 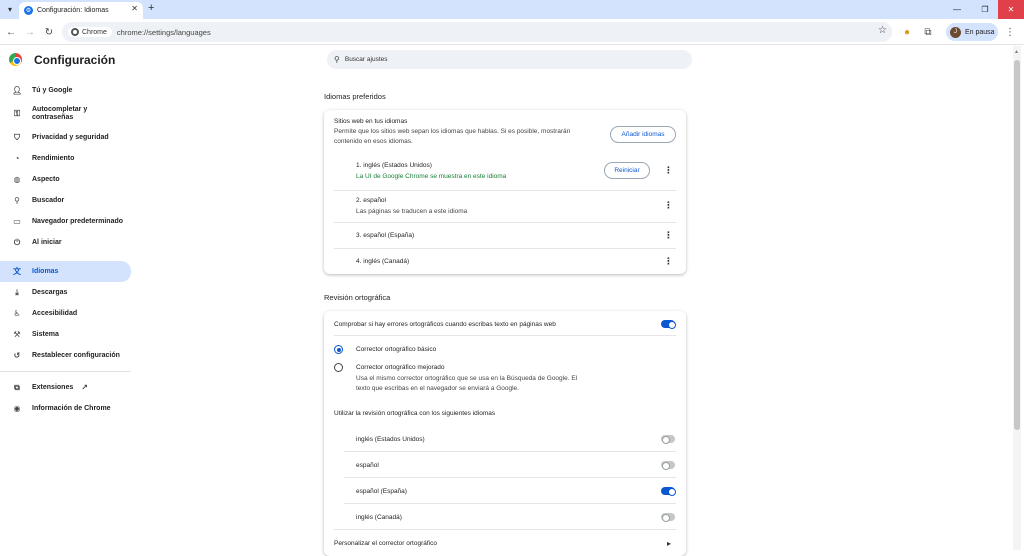 What do you see at coordinates (373, 141) in the screenshot?
I see `websites-description-line2: contenido en esos idiomas.` at bounding box center [373, 141].